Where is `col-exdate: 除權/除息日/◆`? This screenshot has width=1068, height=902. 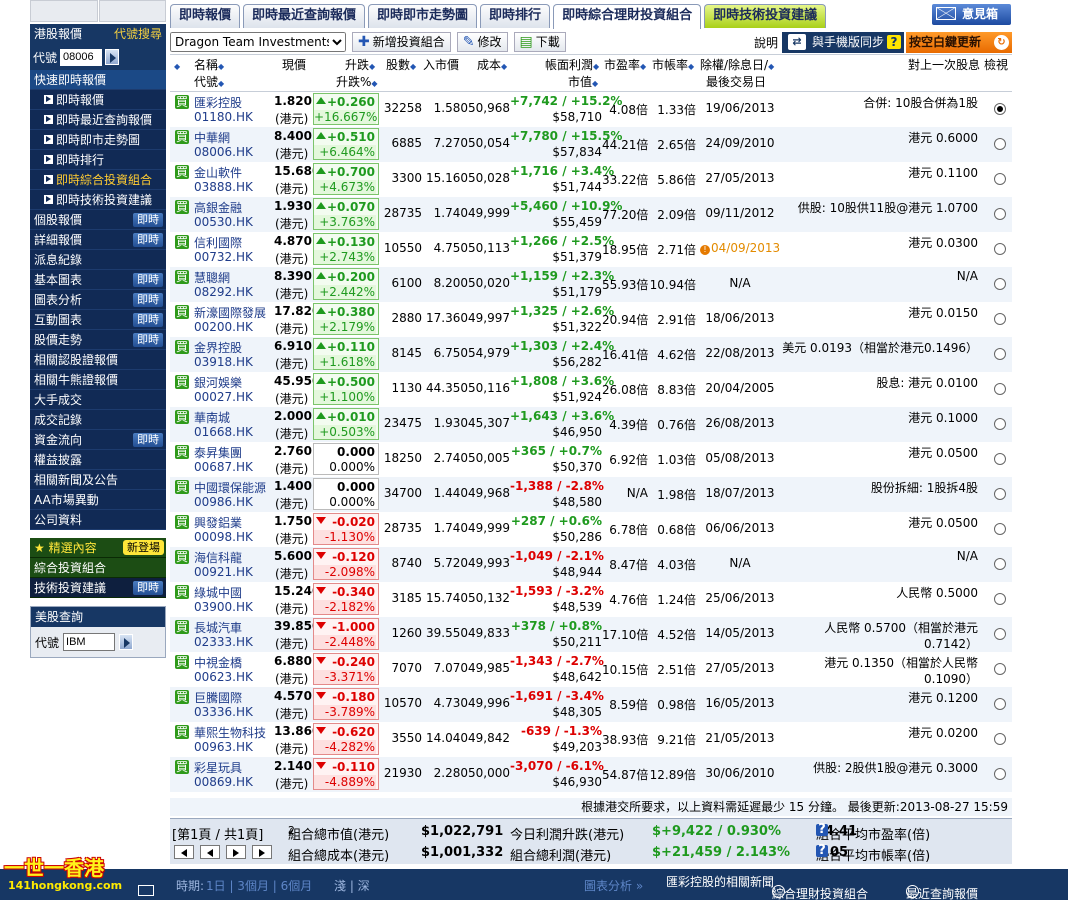
col-exdate: 除權/除息日/◆ is located at coordinates (737, 66).